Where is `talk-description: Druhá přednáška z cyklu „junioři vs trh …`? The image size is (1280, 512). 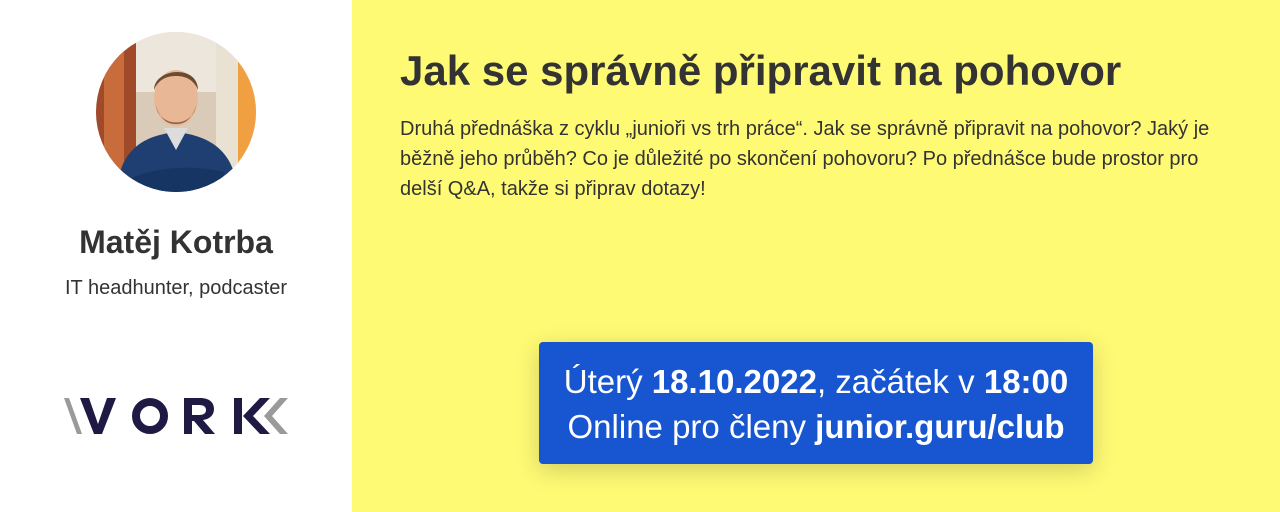
talk-description: Druhá přednáška z cyklu „junioři vs trh … is located at coordinates (805, 159).